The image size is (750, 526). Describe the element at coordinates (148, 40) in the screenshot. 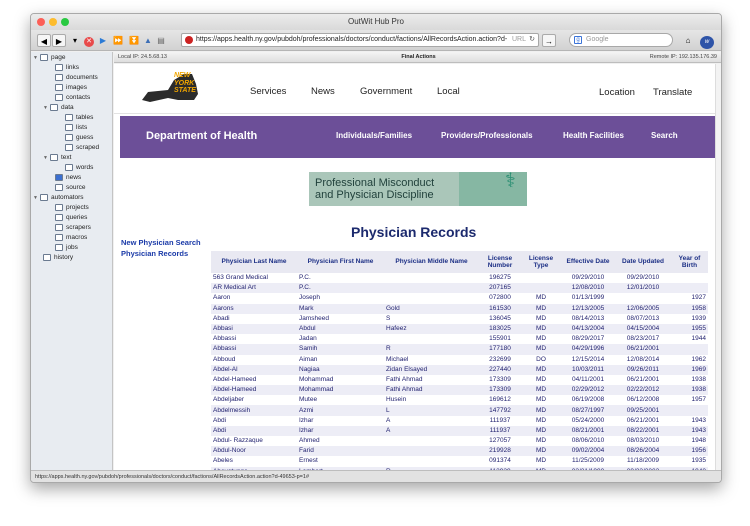

I see `warning-button: ▲` at that location.